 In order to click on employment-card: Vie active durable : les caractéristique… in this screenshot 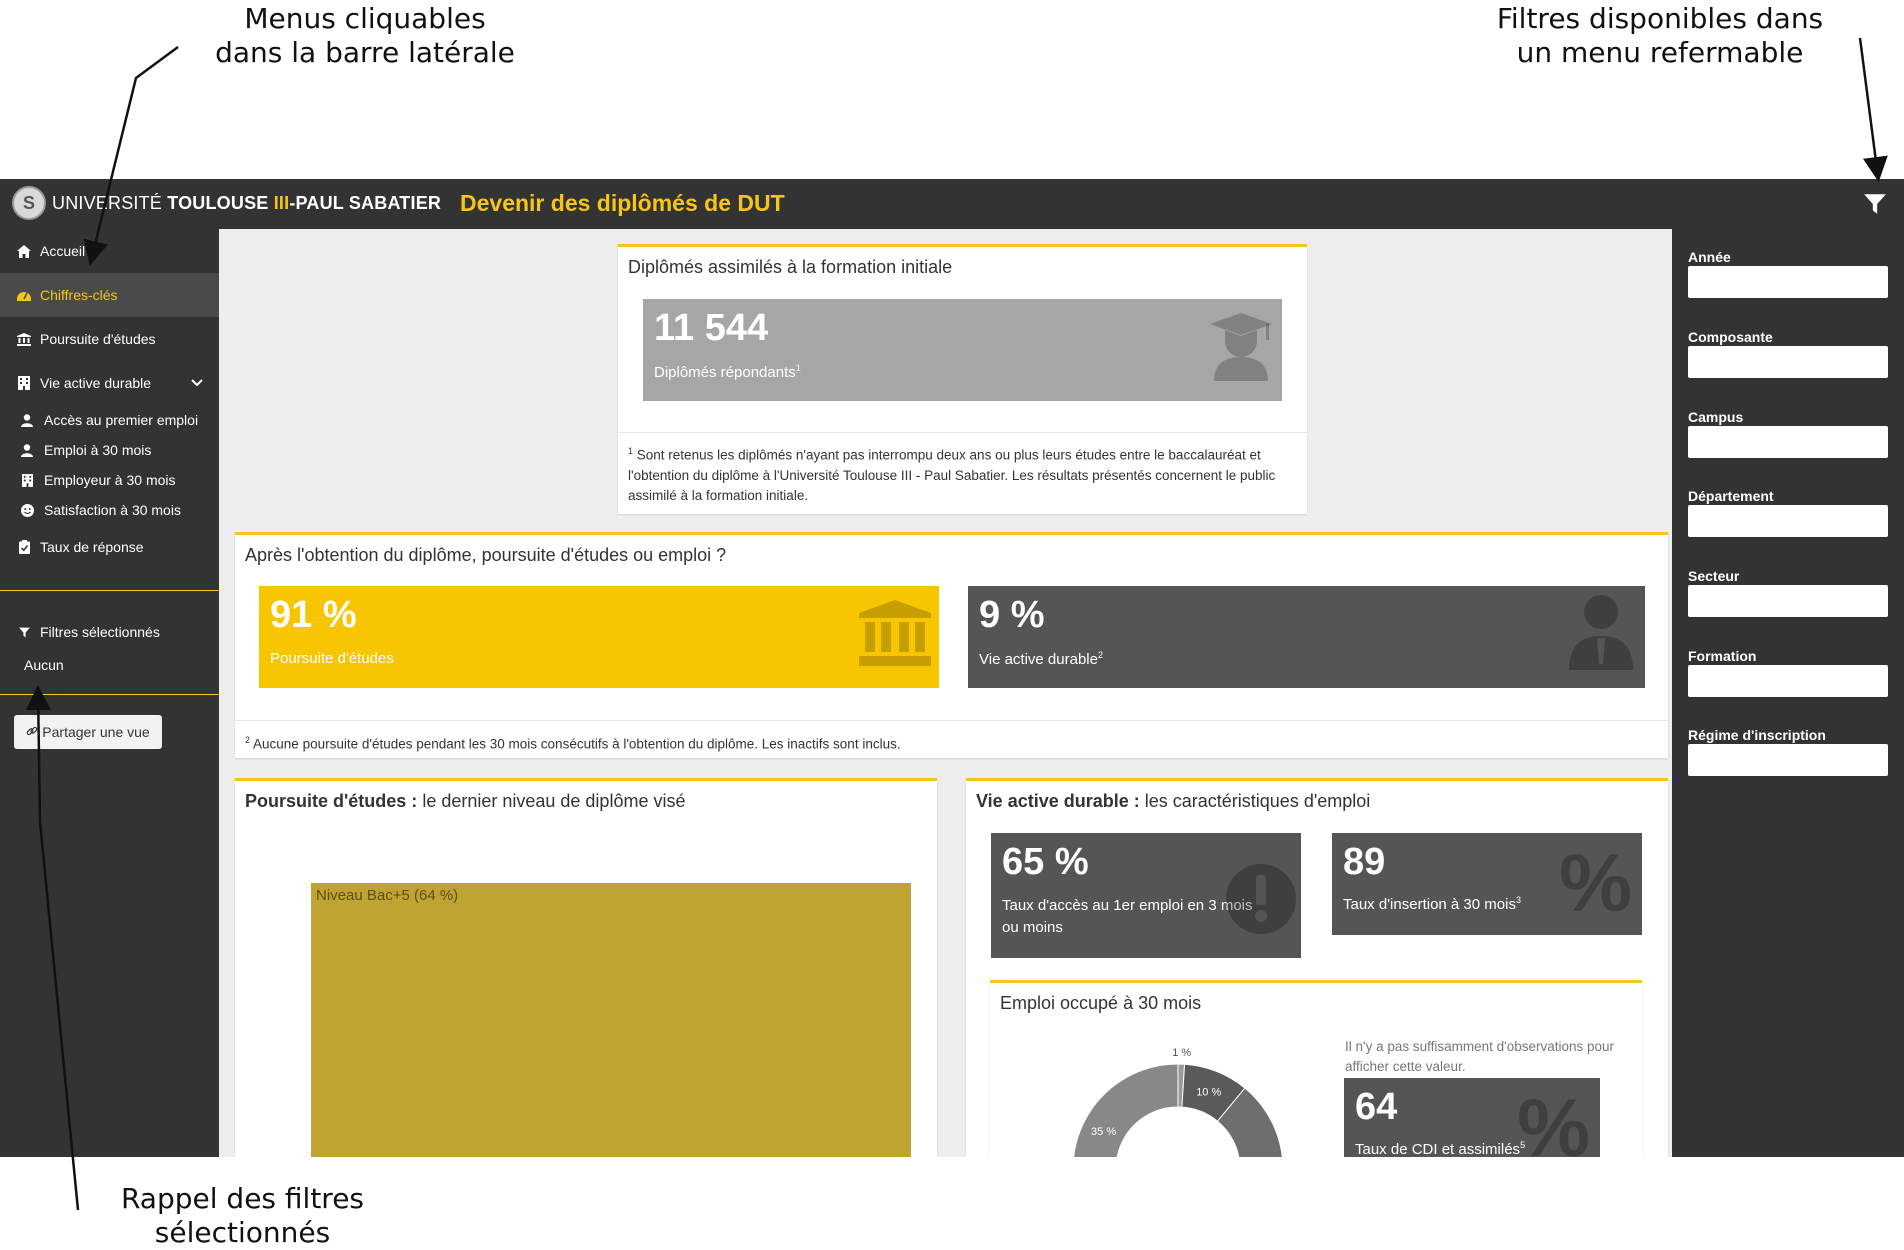, I will do `click(1317, 967)`.